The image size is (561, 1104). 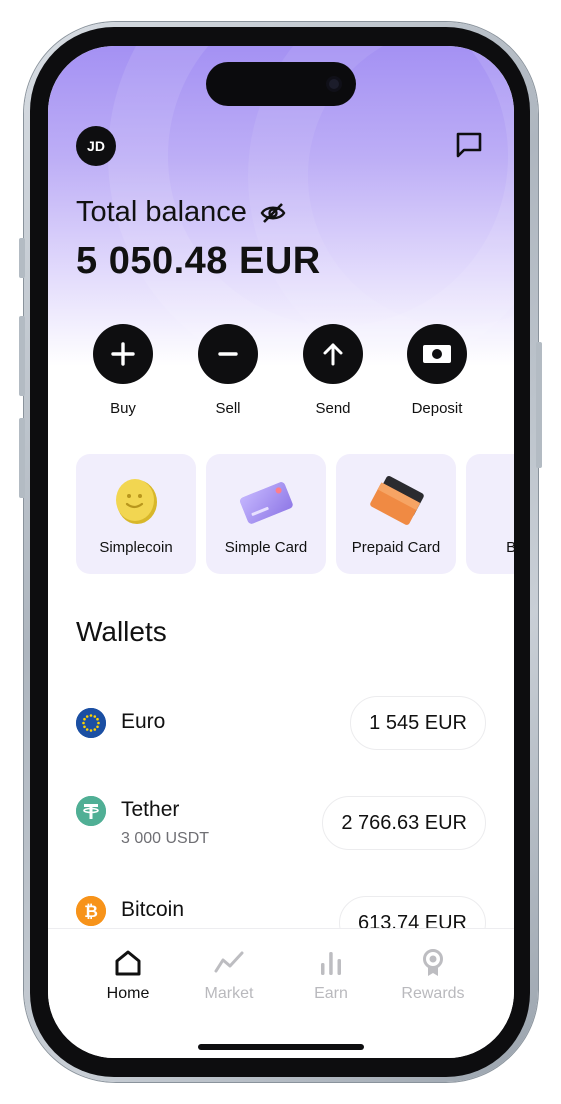 I want to click on buy-label: Buy, so click(x=123, y=408).